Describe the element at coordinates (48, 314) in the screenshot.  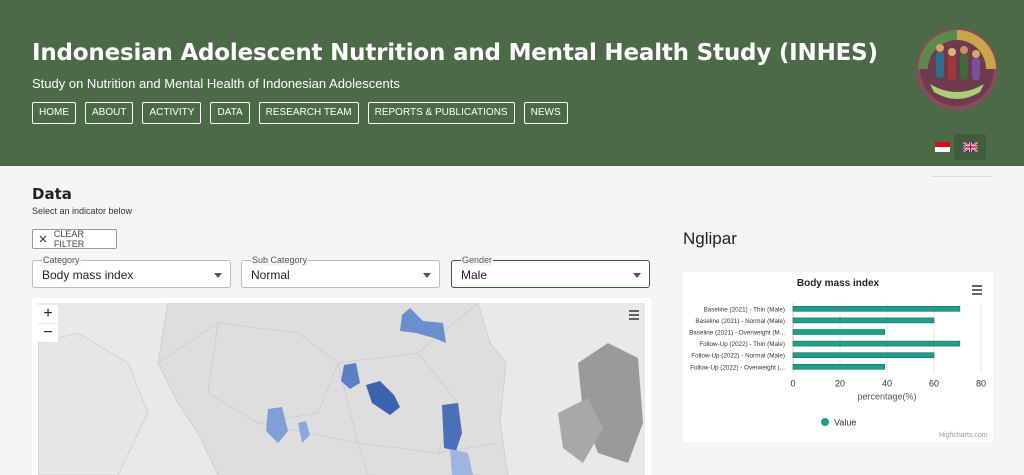
I see `zoom-in-button: +` at that location.